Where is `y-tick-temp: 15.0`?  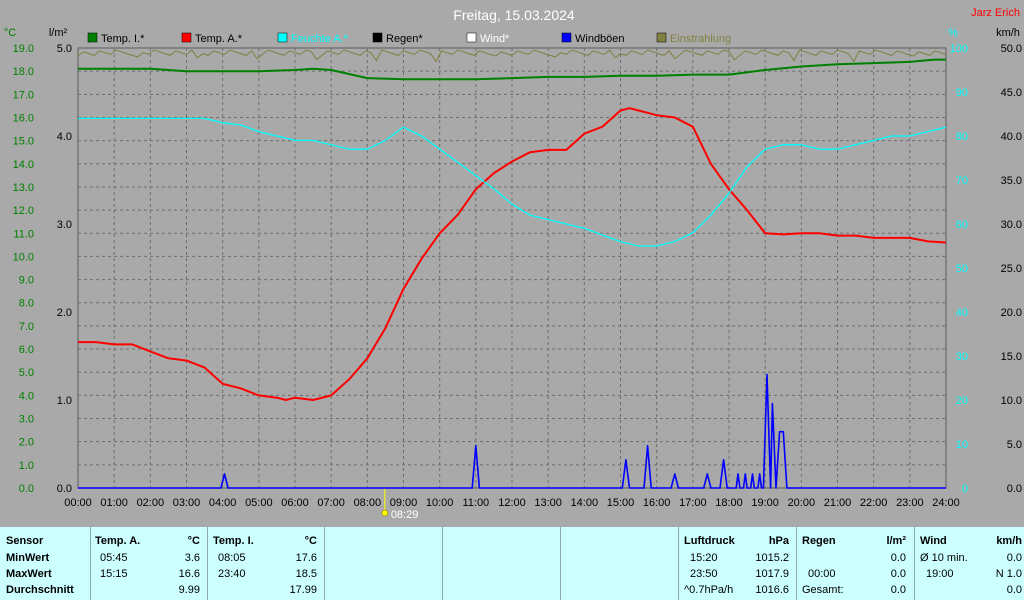
y-tick-temp: 15.0 is located at coordinates (23, 142).